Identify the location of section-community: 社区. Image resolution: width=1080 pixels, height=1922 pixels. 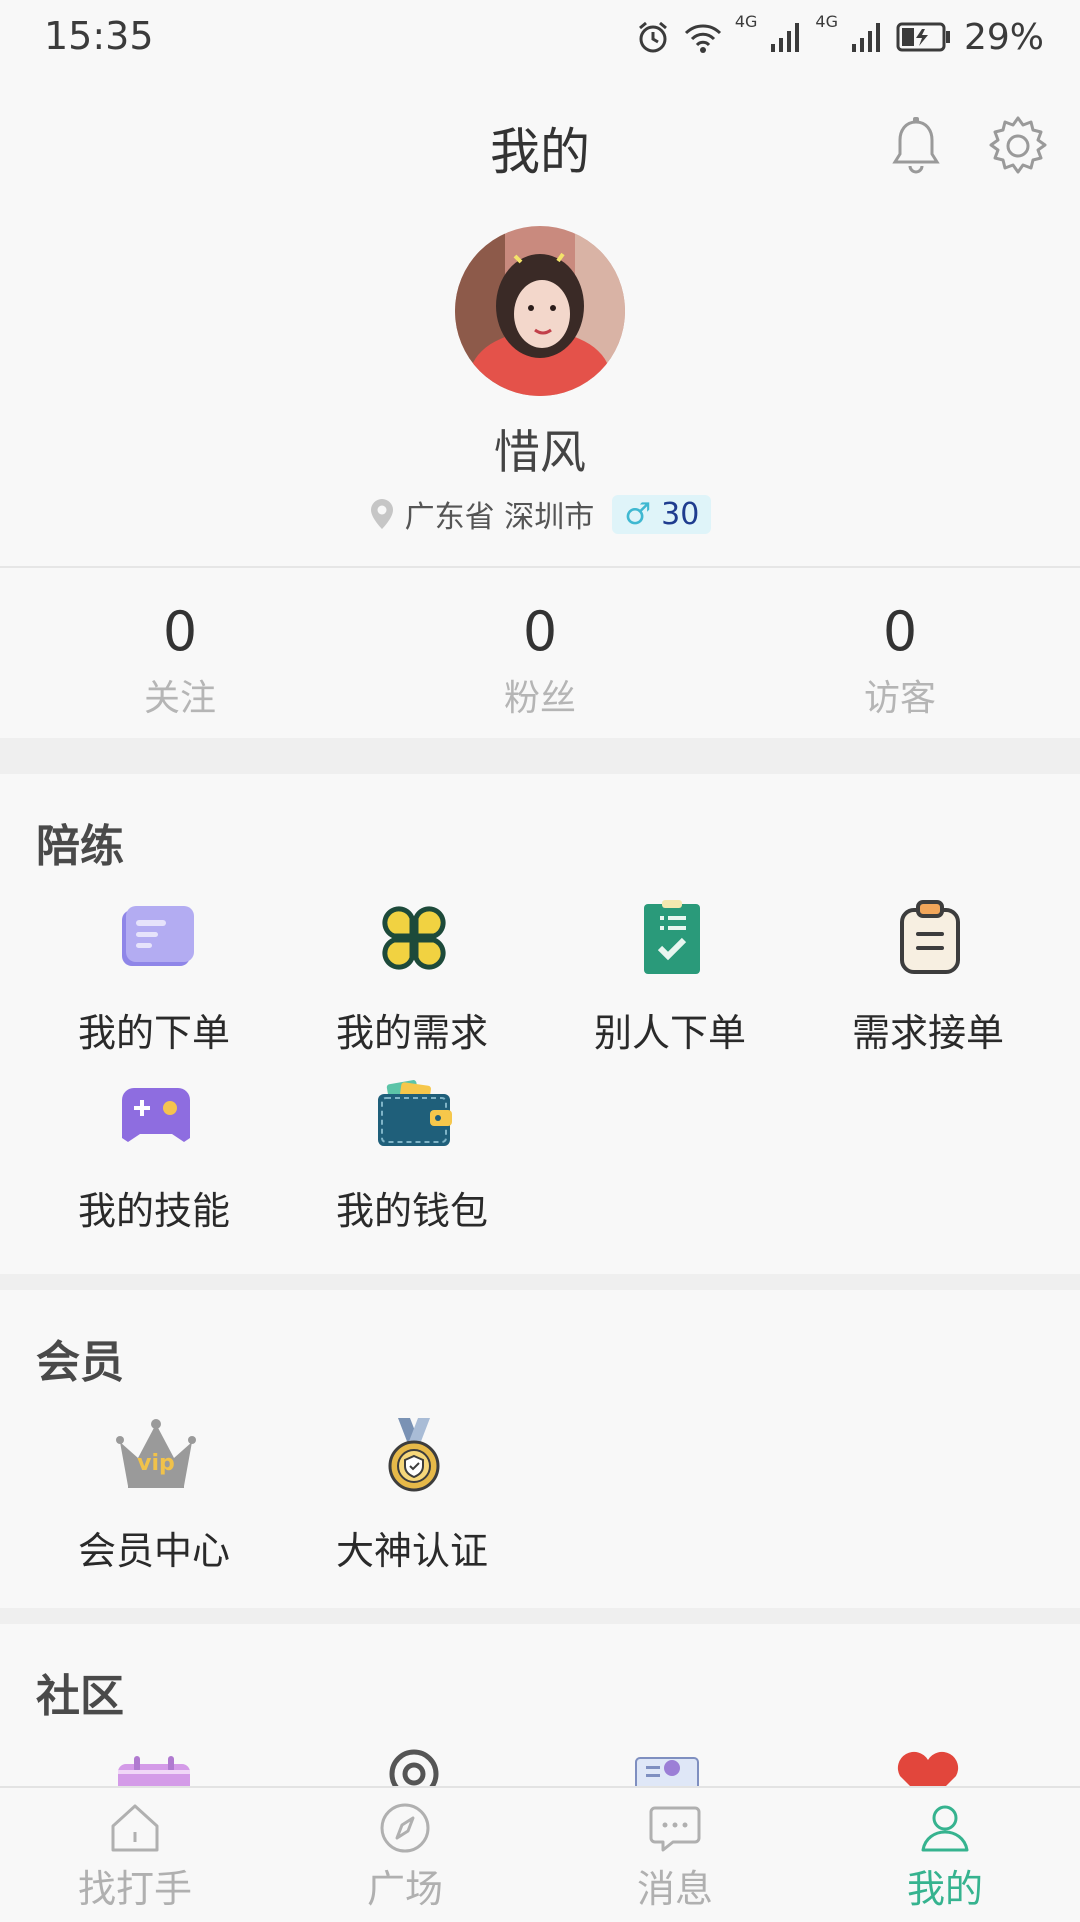
(540, 1705).